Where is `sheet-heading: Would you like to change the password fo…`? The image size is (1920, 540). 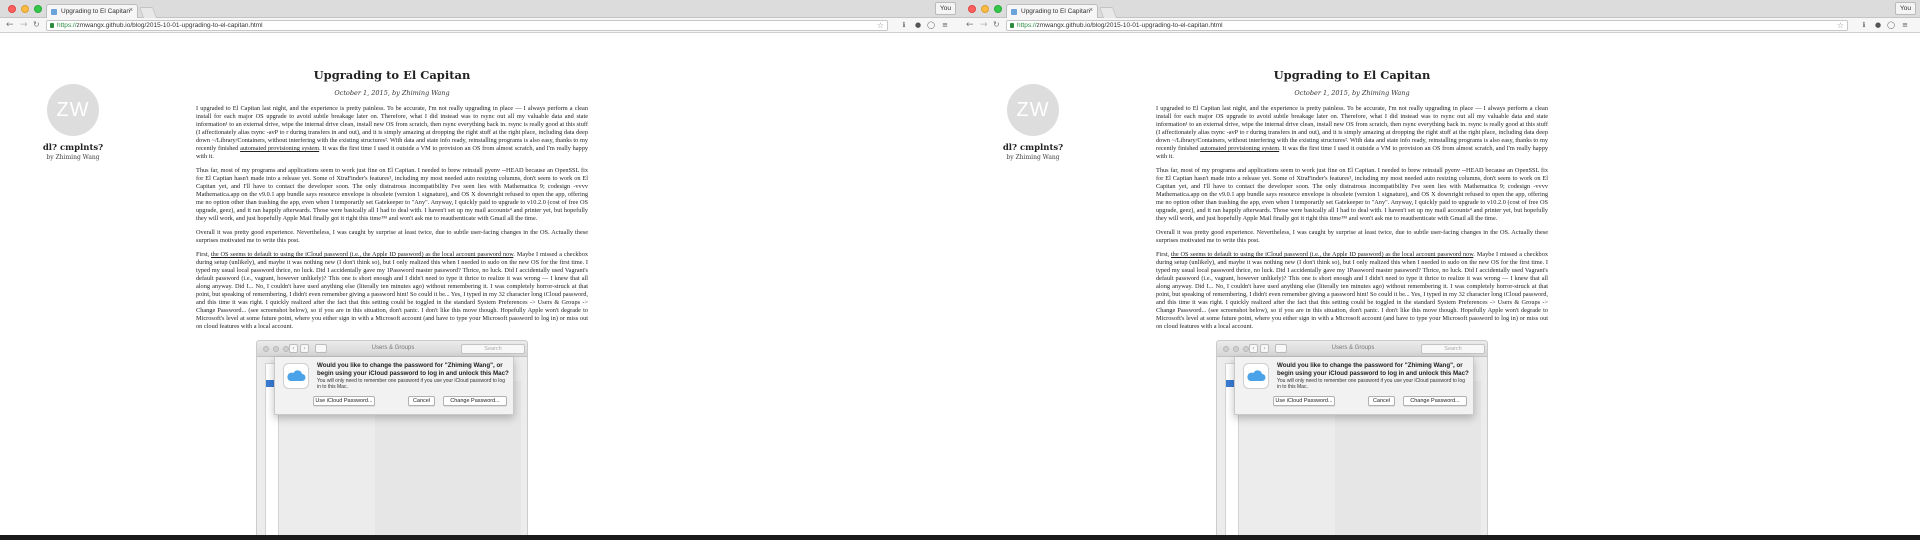
sheet-heading: Would you like to change the password fo… is located at coordinates (413, 369).